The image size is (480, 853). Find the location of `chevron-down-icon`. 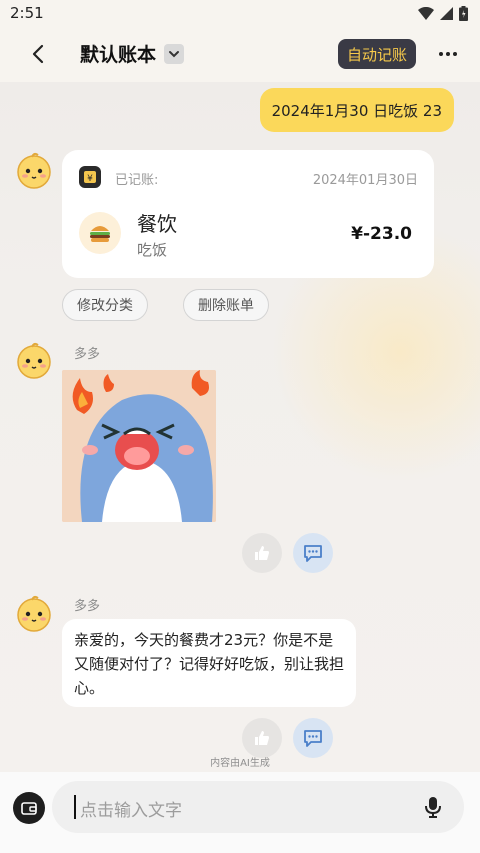

chevron-down-icon is located at coordinates (174, 53).